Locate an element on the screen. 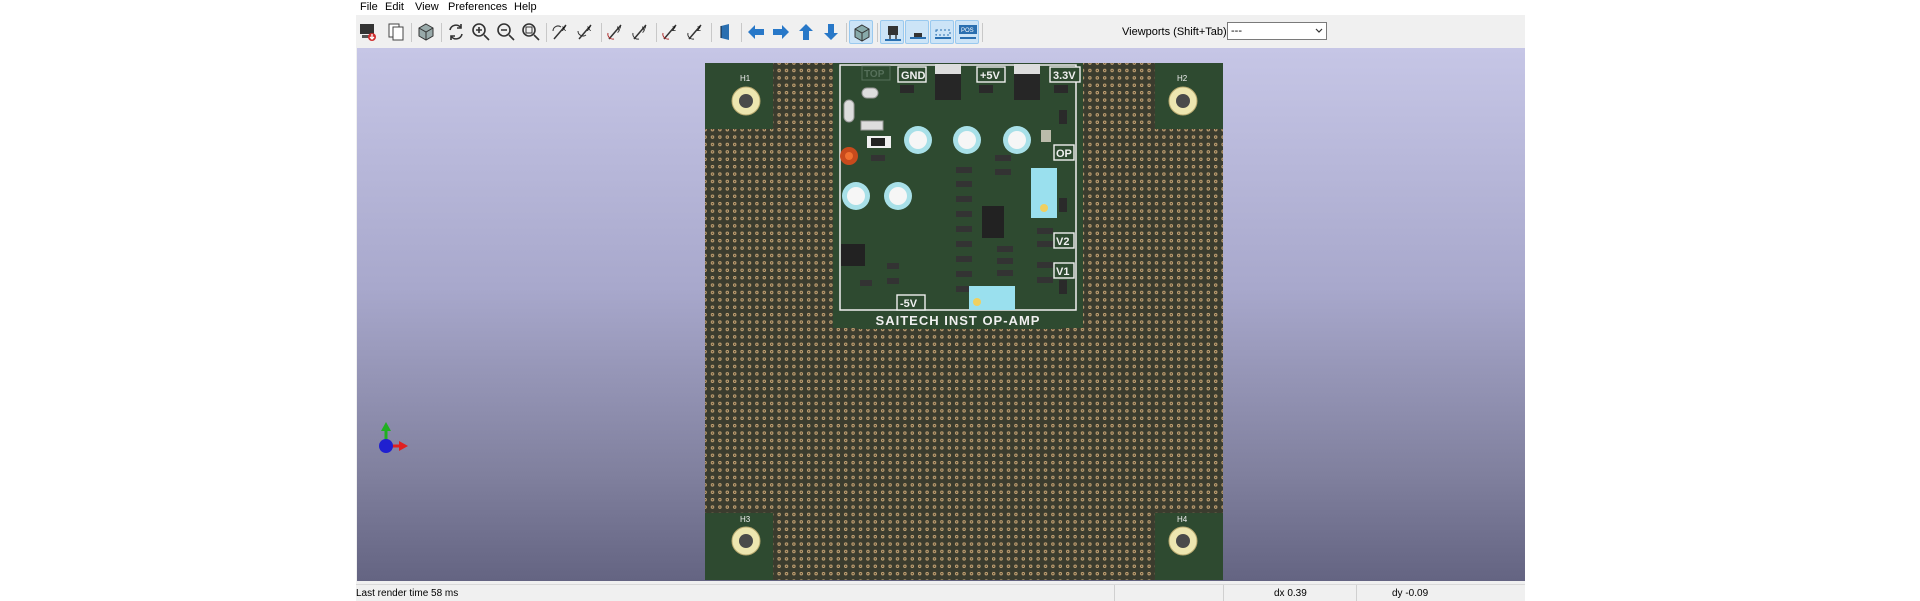 The height and width of the screenshot is (601, 1920). tht-component-icon is located at coordinates (893, 33).